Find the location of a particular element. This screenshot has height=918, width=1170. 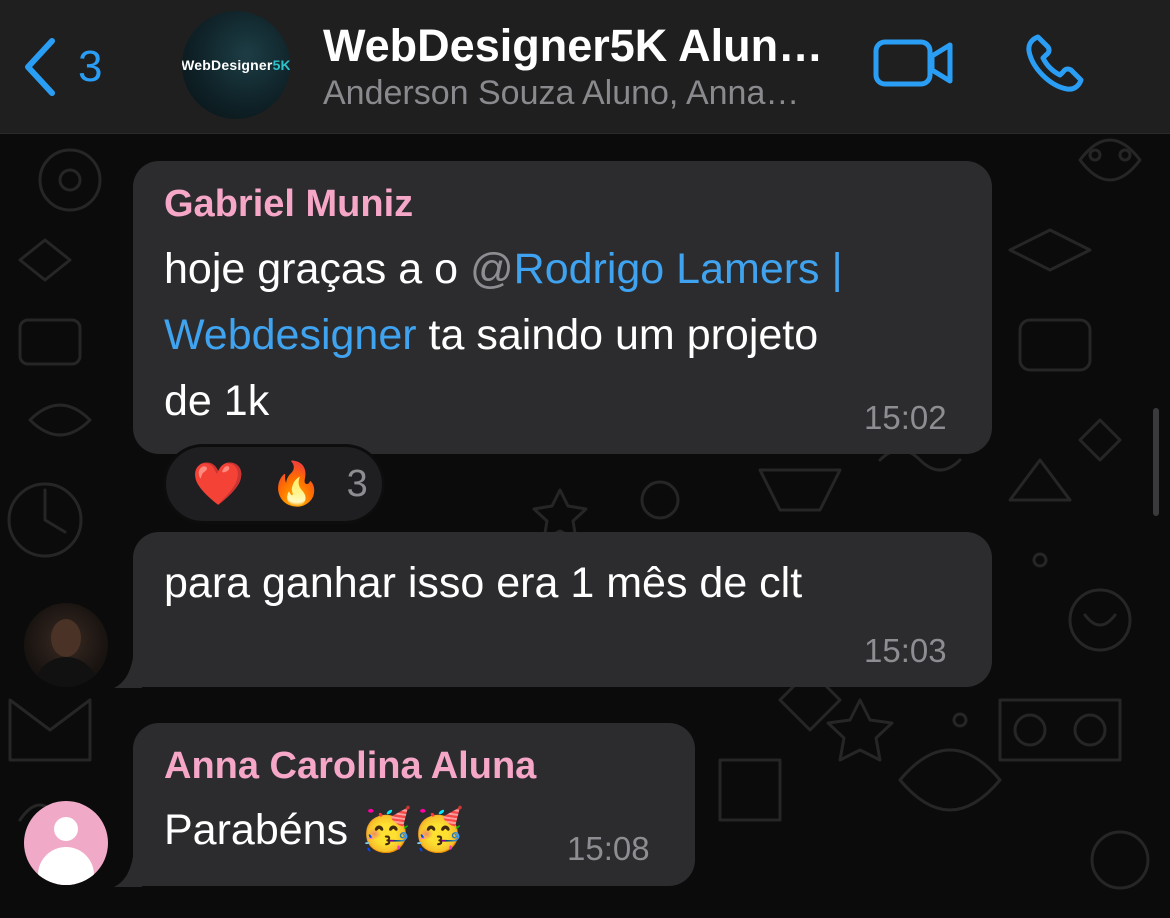

reaction-count: 3 is located at coordinates (357, 483).